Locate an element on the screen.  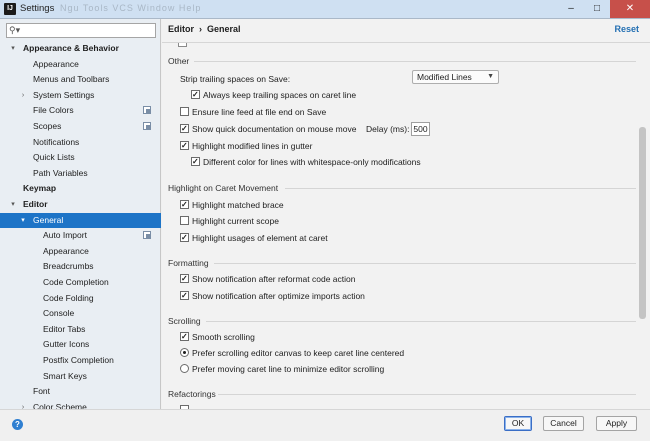
sidebar-item: Menus and Toolbars is located at coordinates (80, 79).